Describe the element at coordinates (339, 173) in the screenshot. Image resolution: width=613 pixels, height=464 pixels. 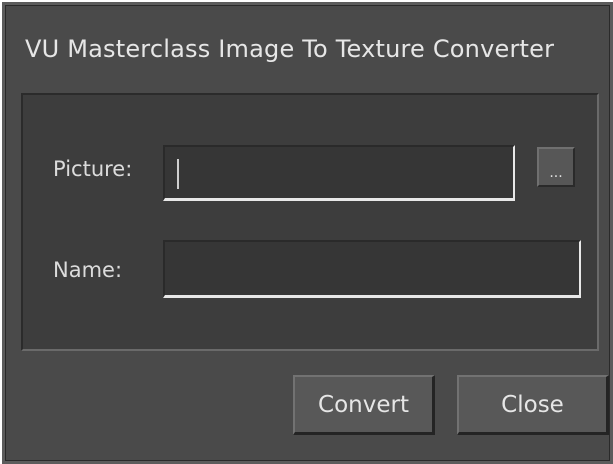
I see `picture-input` at that location.